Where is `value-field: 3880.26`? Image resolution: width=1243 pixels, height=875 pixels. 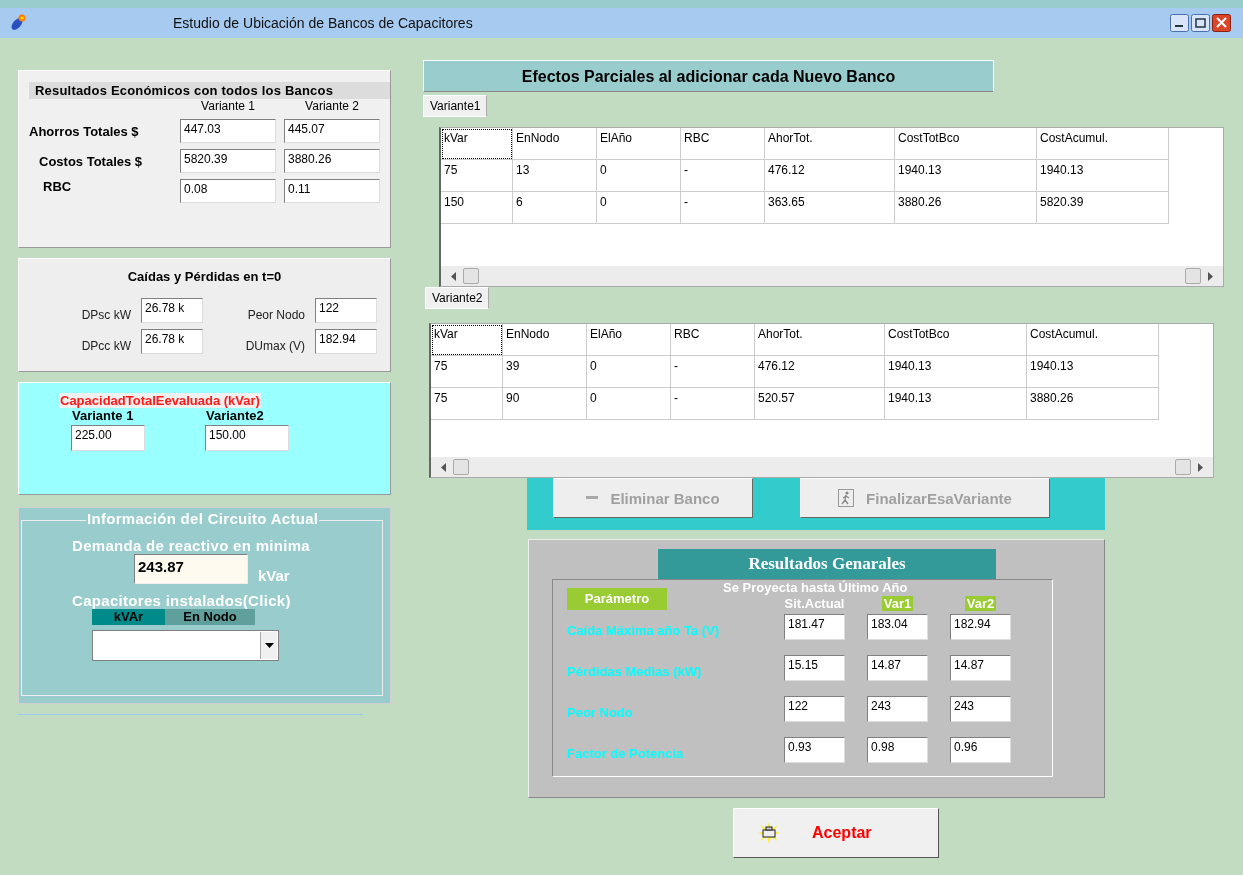 value-field: 3880.26 is located at coordinates (332, 161).